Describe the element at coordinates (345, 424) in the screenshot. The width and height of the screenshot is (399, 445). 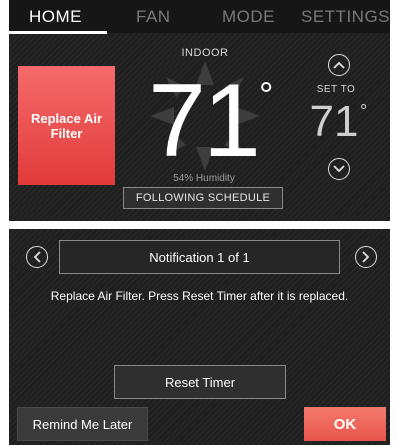
I see `ok-button: OK` at that location.